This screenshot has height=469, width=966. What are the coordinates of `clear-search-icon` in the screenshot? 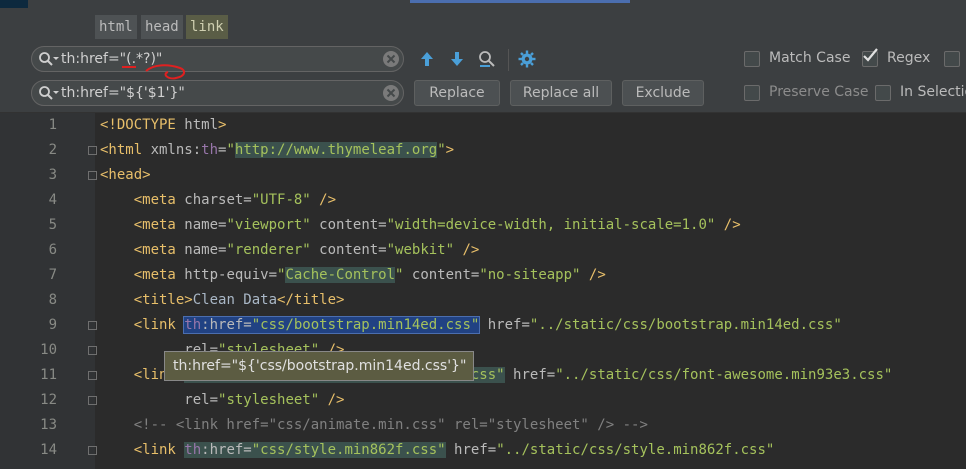 It's located at (391, 59).